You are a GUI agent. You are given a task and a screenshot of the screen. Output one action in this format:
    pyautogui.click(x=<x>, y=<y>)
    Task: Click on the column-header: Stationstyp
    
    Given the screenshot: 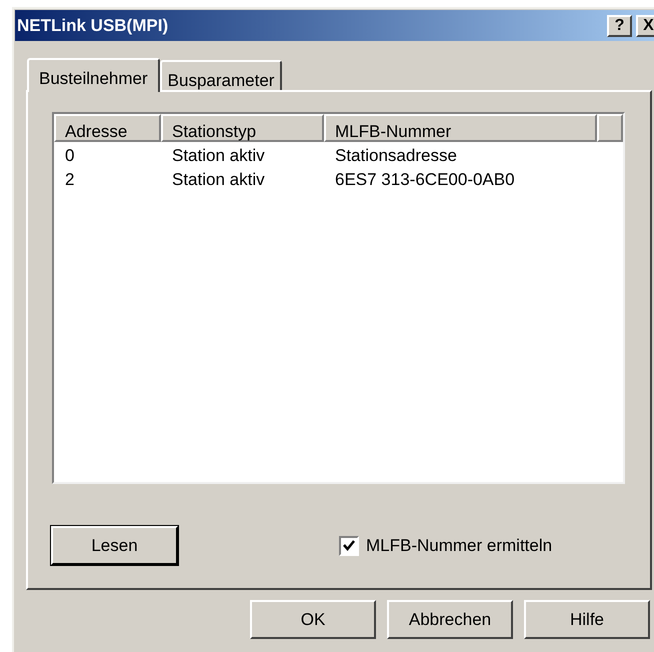 What is the action you would take?
    pyautogui.click(x=242, y=128)
    